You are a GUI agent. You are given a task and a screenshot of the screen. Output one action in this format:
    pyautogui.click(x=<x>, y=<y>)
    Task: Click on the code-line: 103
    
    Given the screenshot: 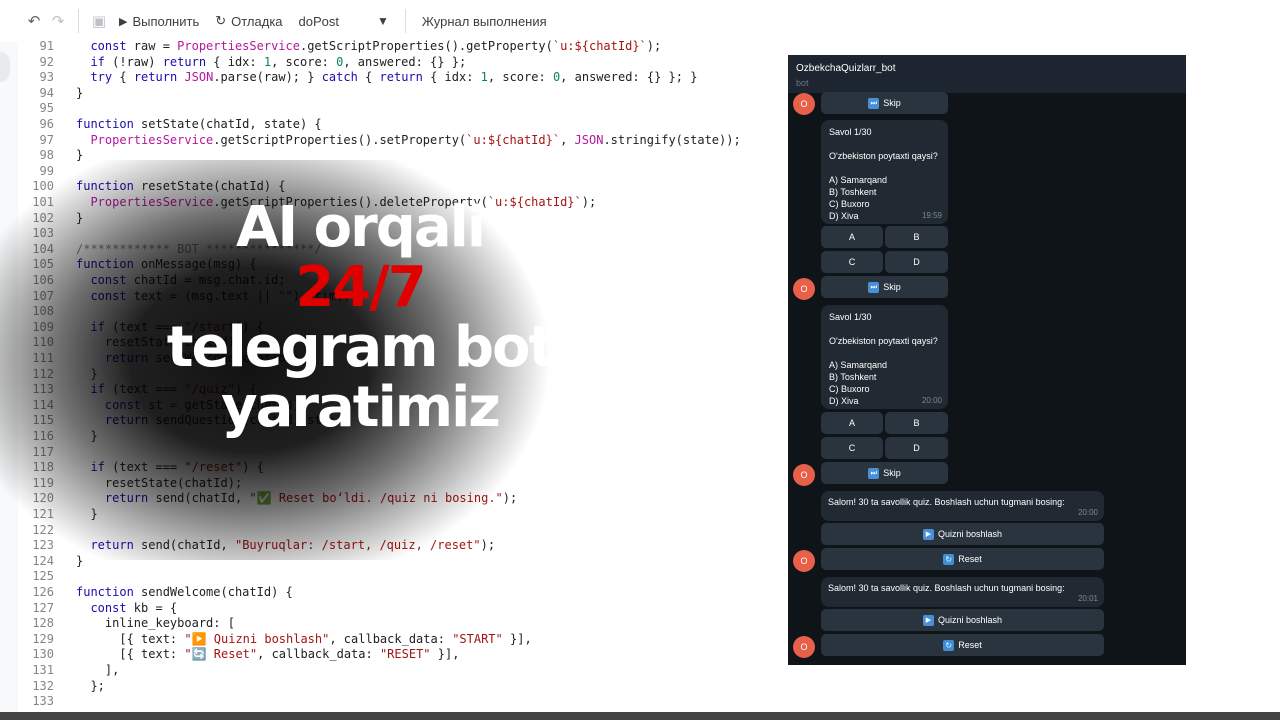 What is the action you would take?
    pyautogui.click(x=36, y=233)
    